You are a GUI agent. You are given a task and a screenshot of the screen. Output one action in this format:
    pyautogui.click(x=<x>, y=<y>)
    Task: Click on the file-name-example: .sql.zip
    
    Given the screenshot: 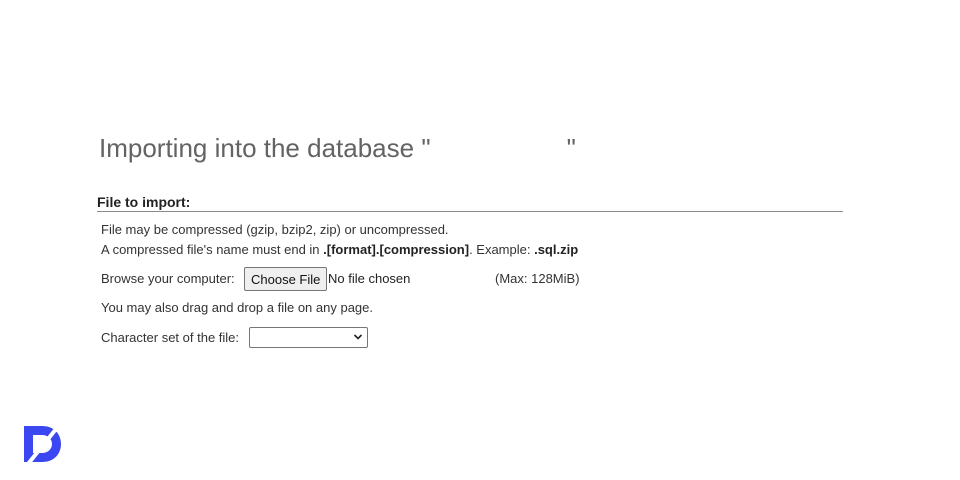 What is the action you would take?
    pyautogui.click(x=556, y=249)
    